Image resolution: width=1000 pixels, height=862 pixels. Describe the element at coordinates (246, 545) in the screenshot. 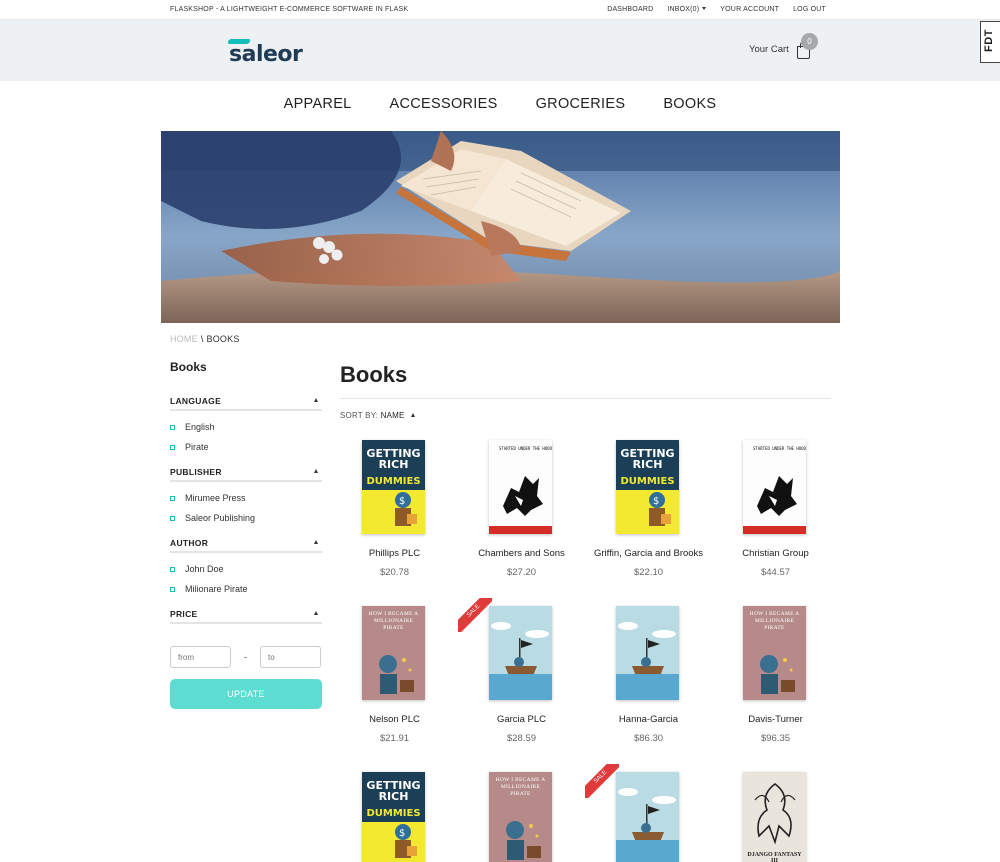

I see `filter-author-header: AUTHOR` at that location.